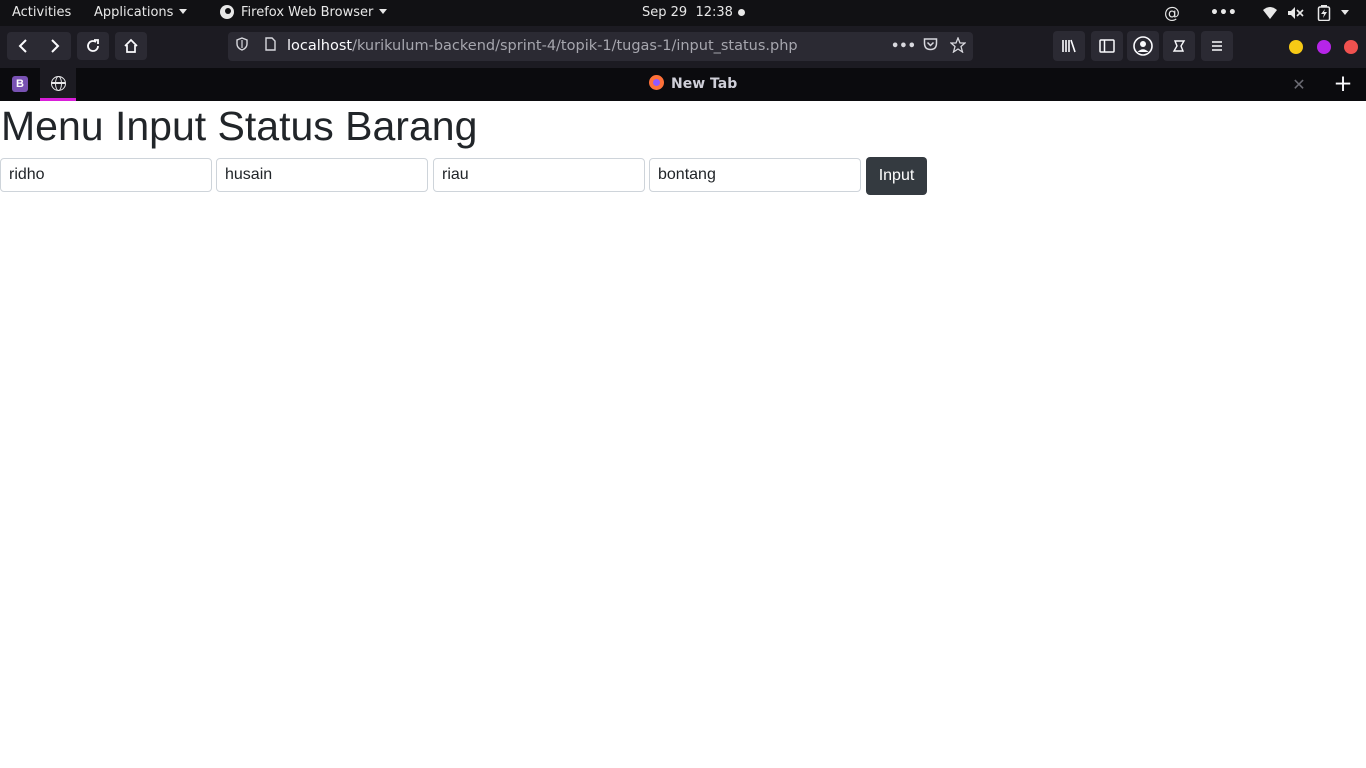 This screenshot has width=1366, height=768. Describe the element at coordinates (1343, 84) in the screenshot. I see `new-tab-button: +` at that location.